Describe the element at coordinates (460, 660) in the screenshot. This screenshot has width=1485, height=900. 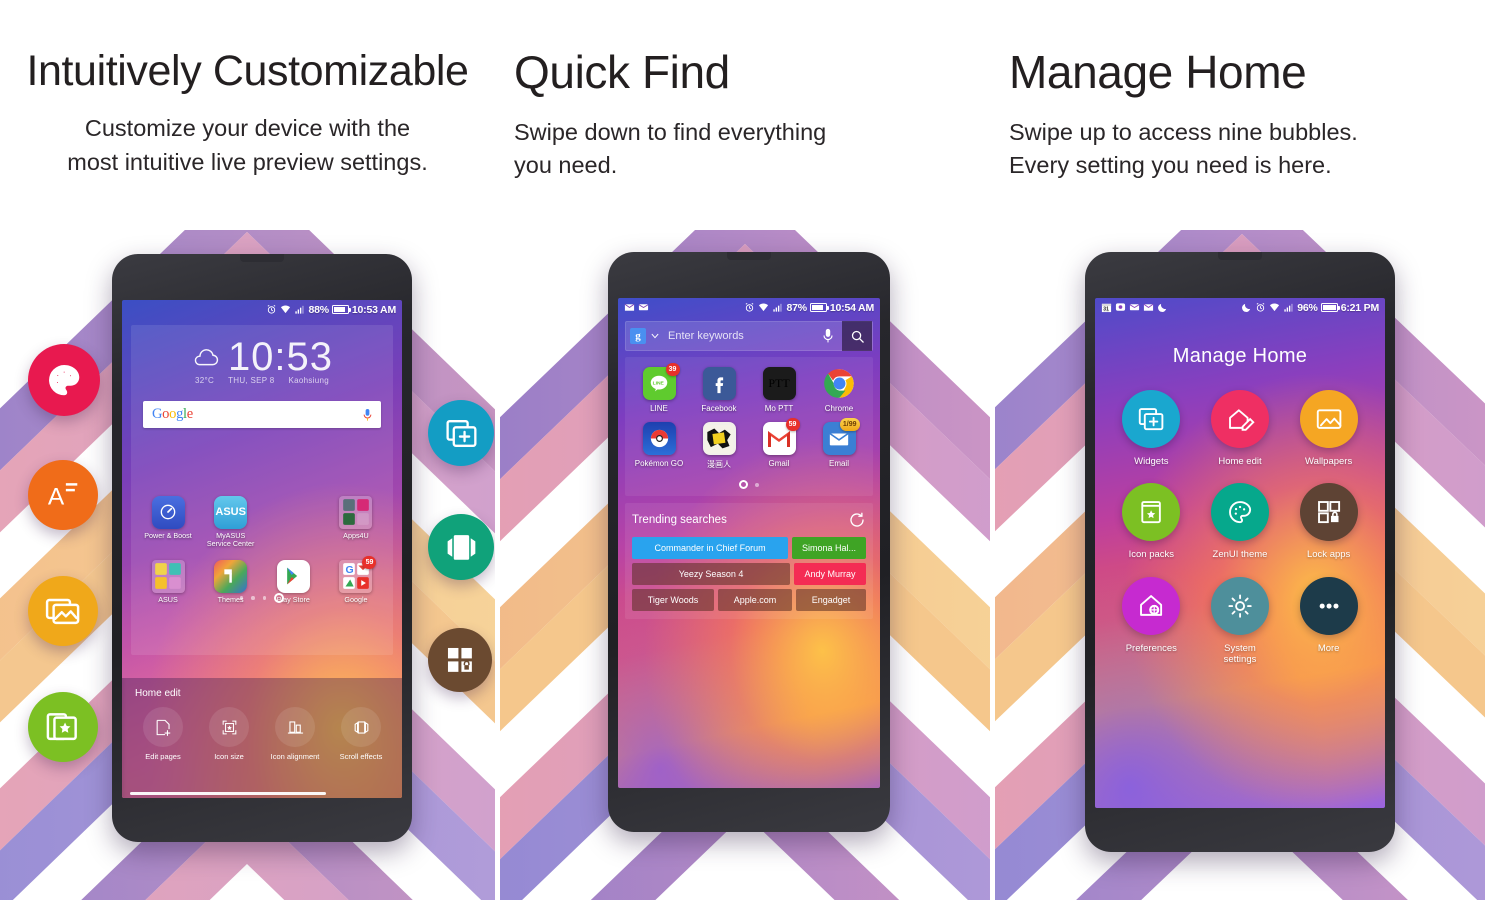
I see `lock-apps-bubble` at that location.